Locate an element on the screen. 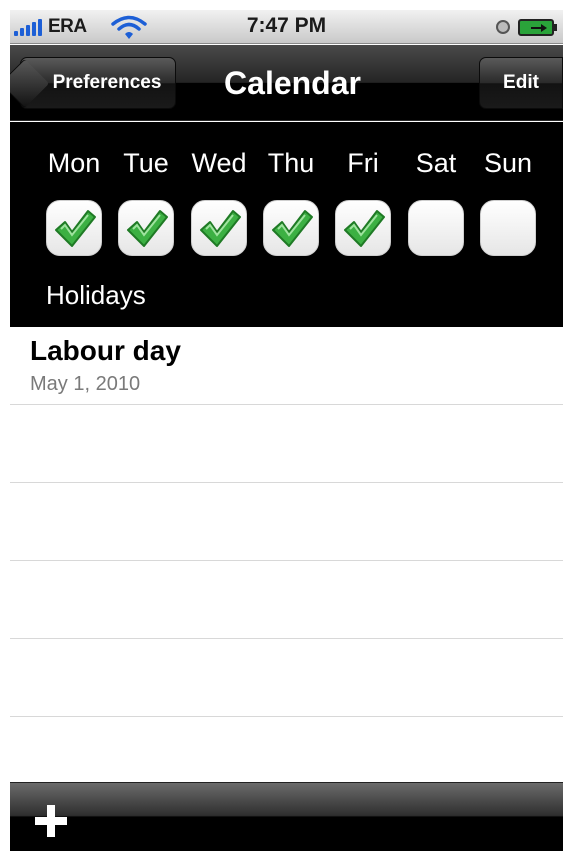  list-item: Labour day May 1, 2010 is located at coordinates (286, 366).